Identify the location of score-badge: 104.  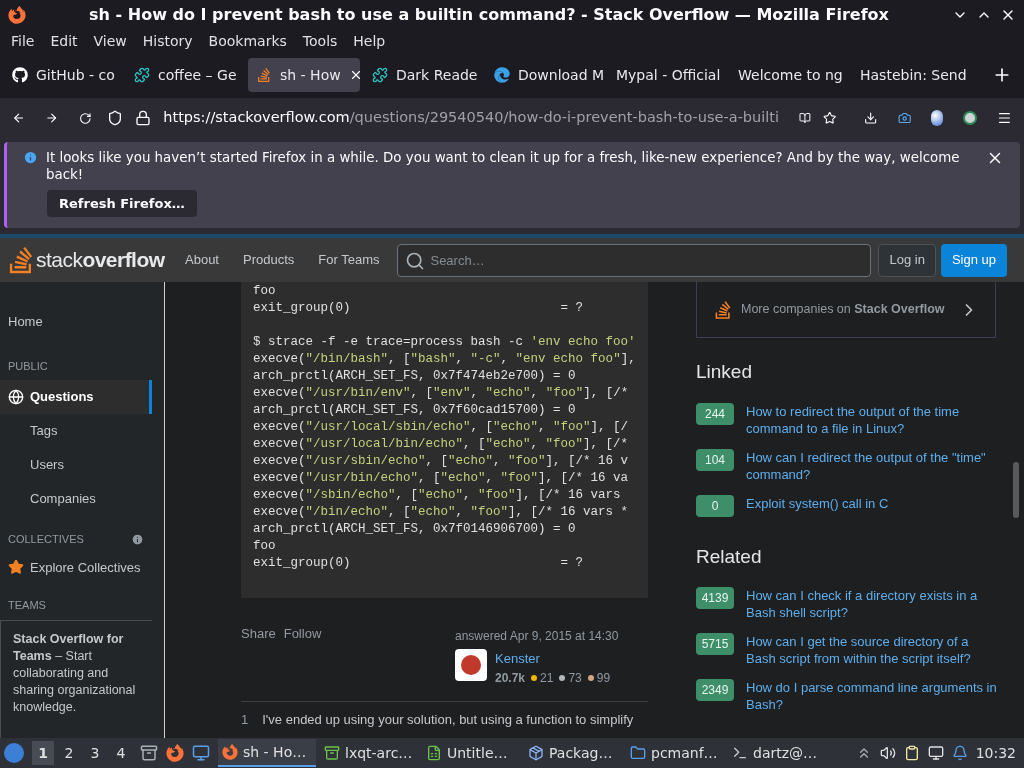
(715, 459).